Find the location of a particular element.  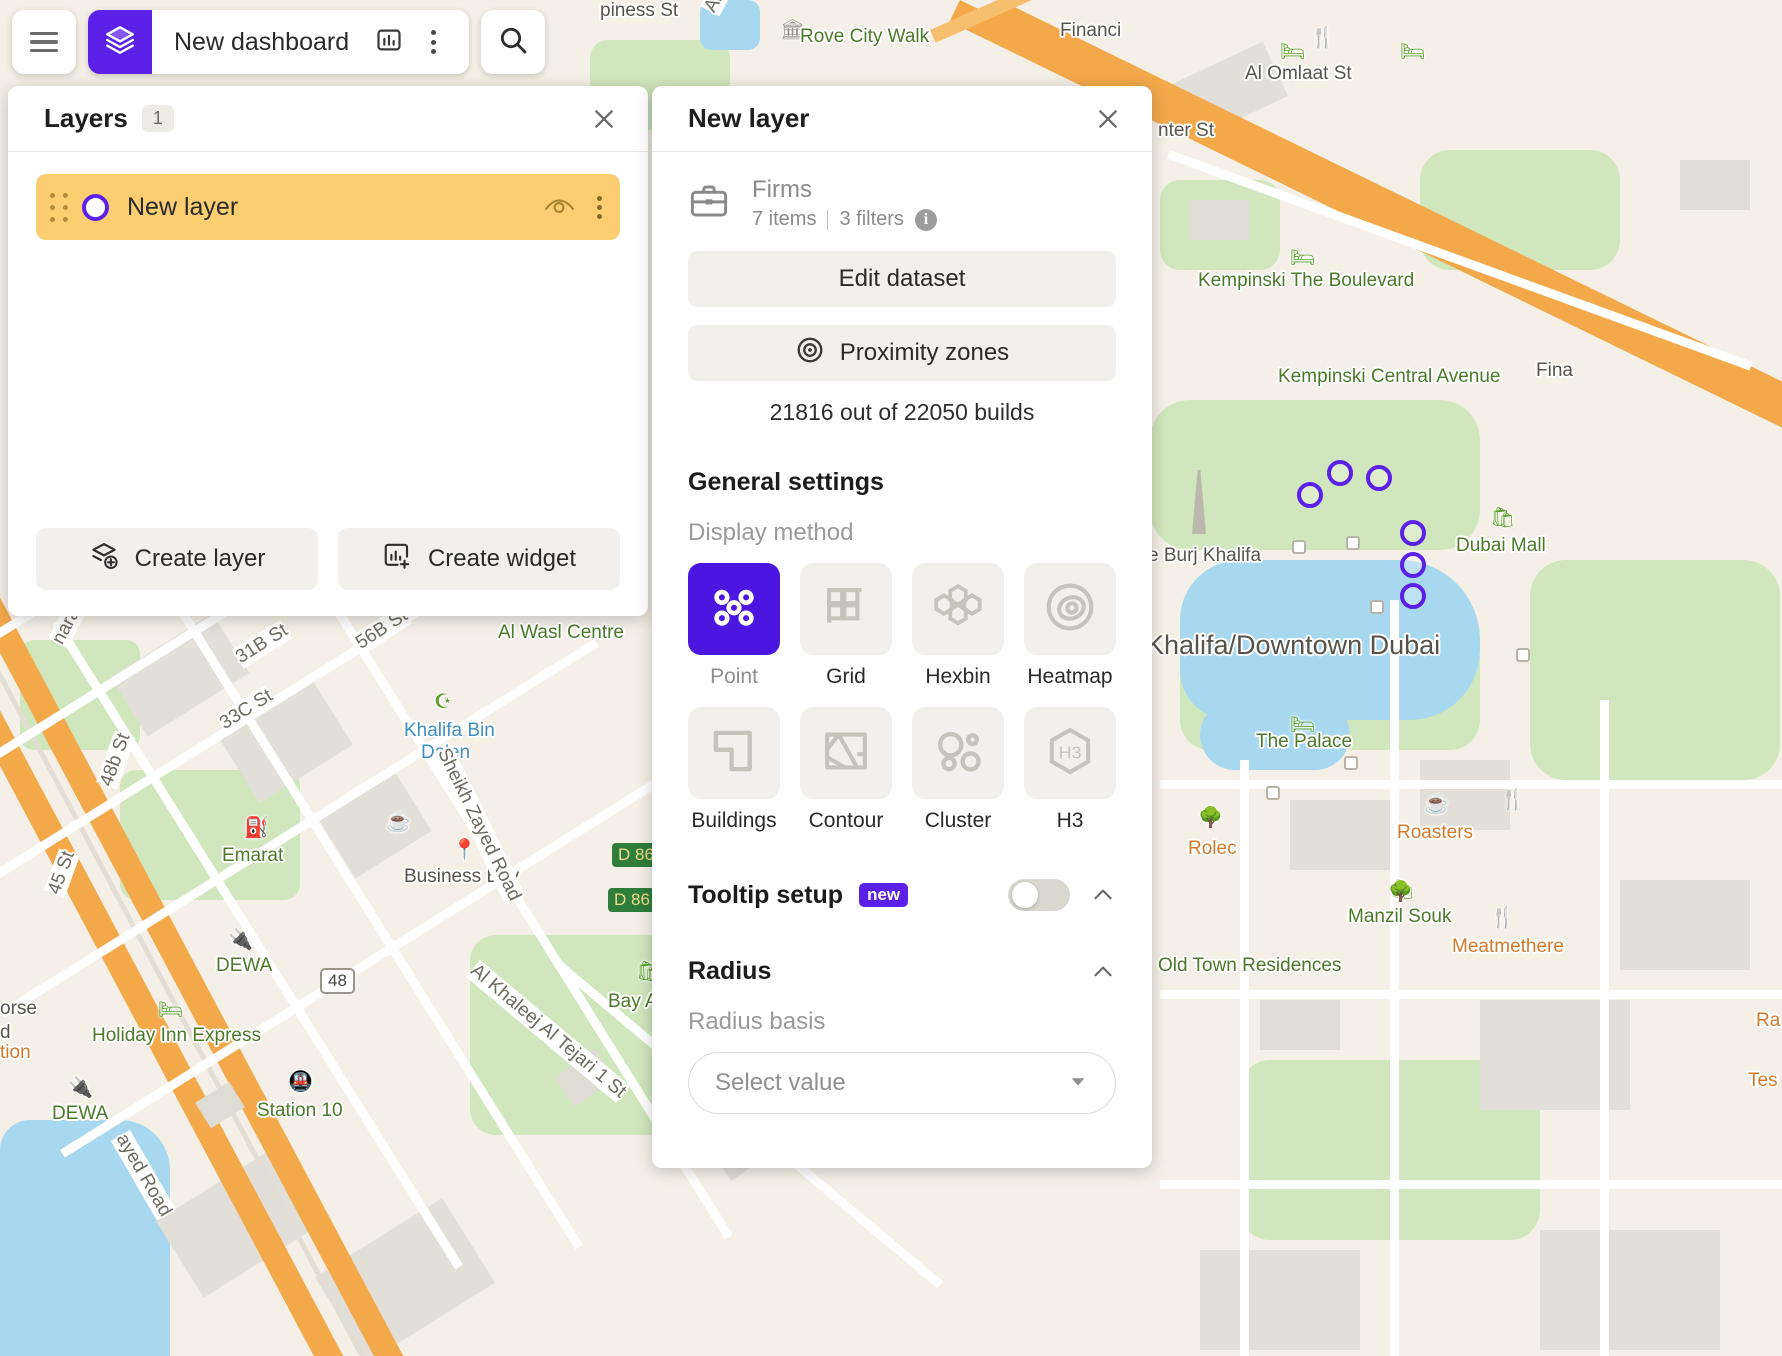

drag-handle-icon is located at coordinates (59, 207).